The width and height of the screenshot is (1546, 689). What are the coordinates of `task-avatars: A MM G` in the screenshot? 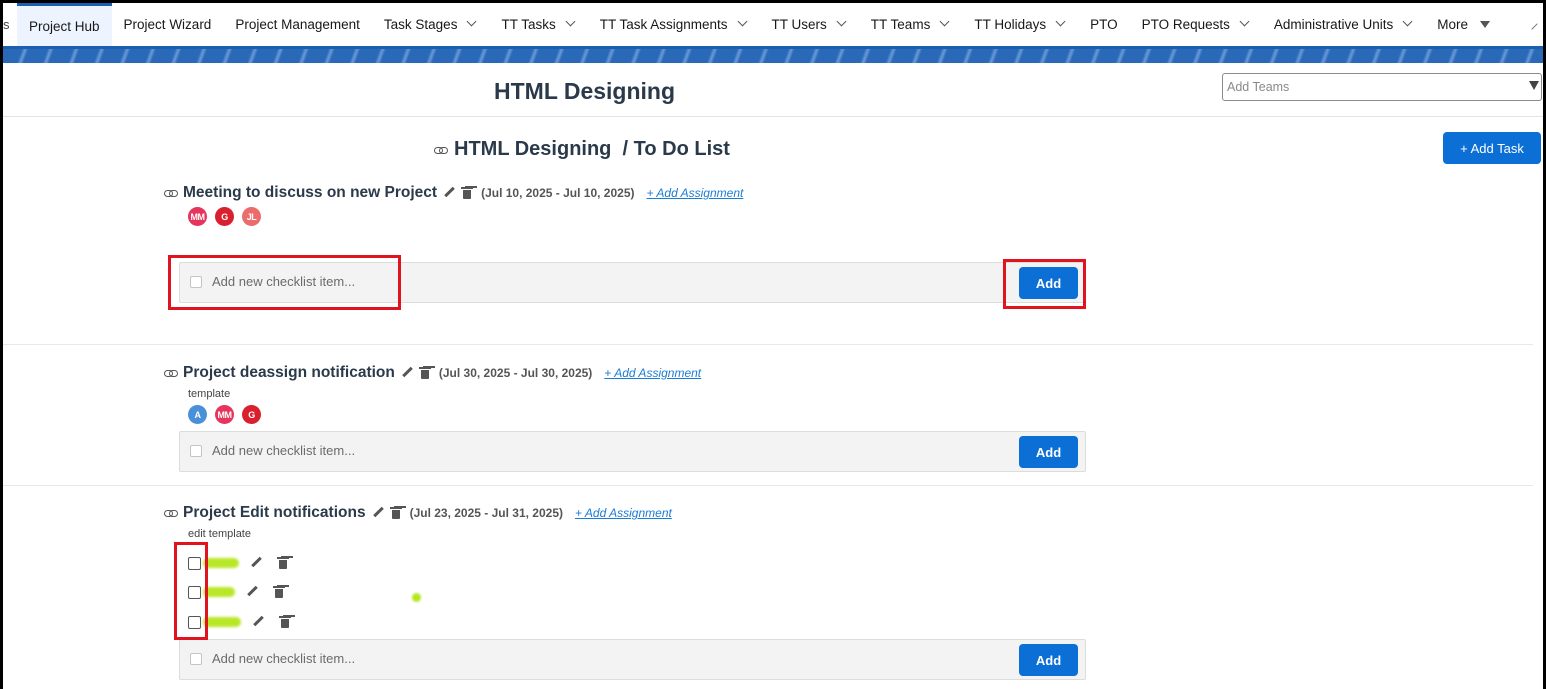 It's located at (224, 414).